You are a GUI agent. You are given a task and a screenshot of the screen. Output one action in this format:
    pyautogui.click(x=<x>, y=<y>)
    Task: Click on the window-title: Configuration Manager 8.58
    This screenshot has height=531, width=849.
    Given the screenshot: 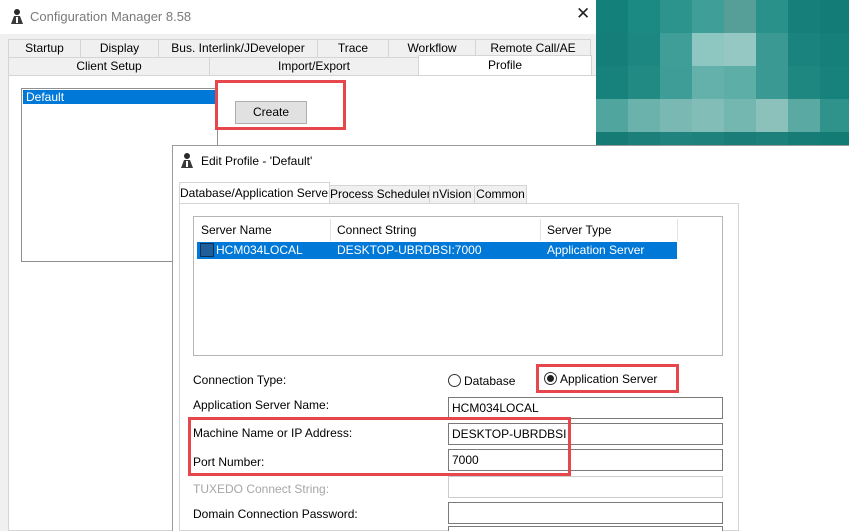 What is the action you would take?
    pyautogui.click(x=111, y=16)
    